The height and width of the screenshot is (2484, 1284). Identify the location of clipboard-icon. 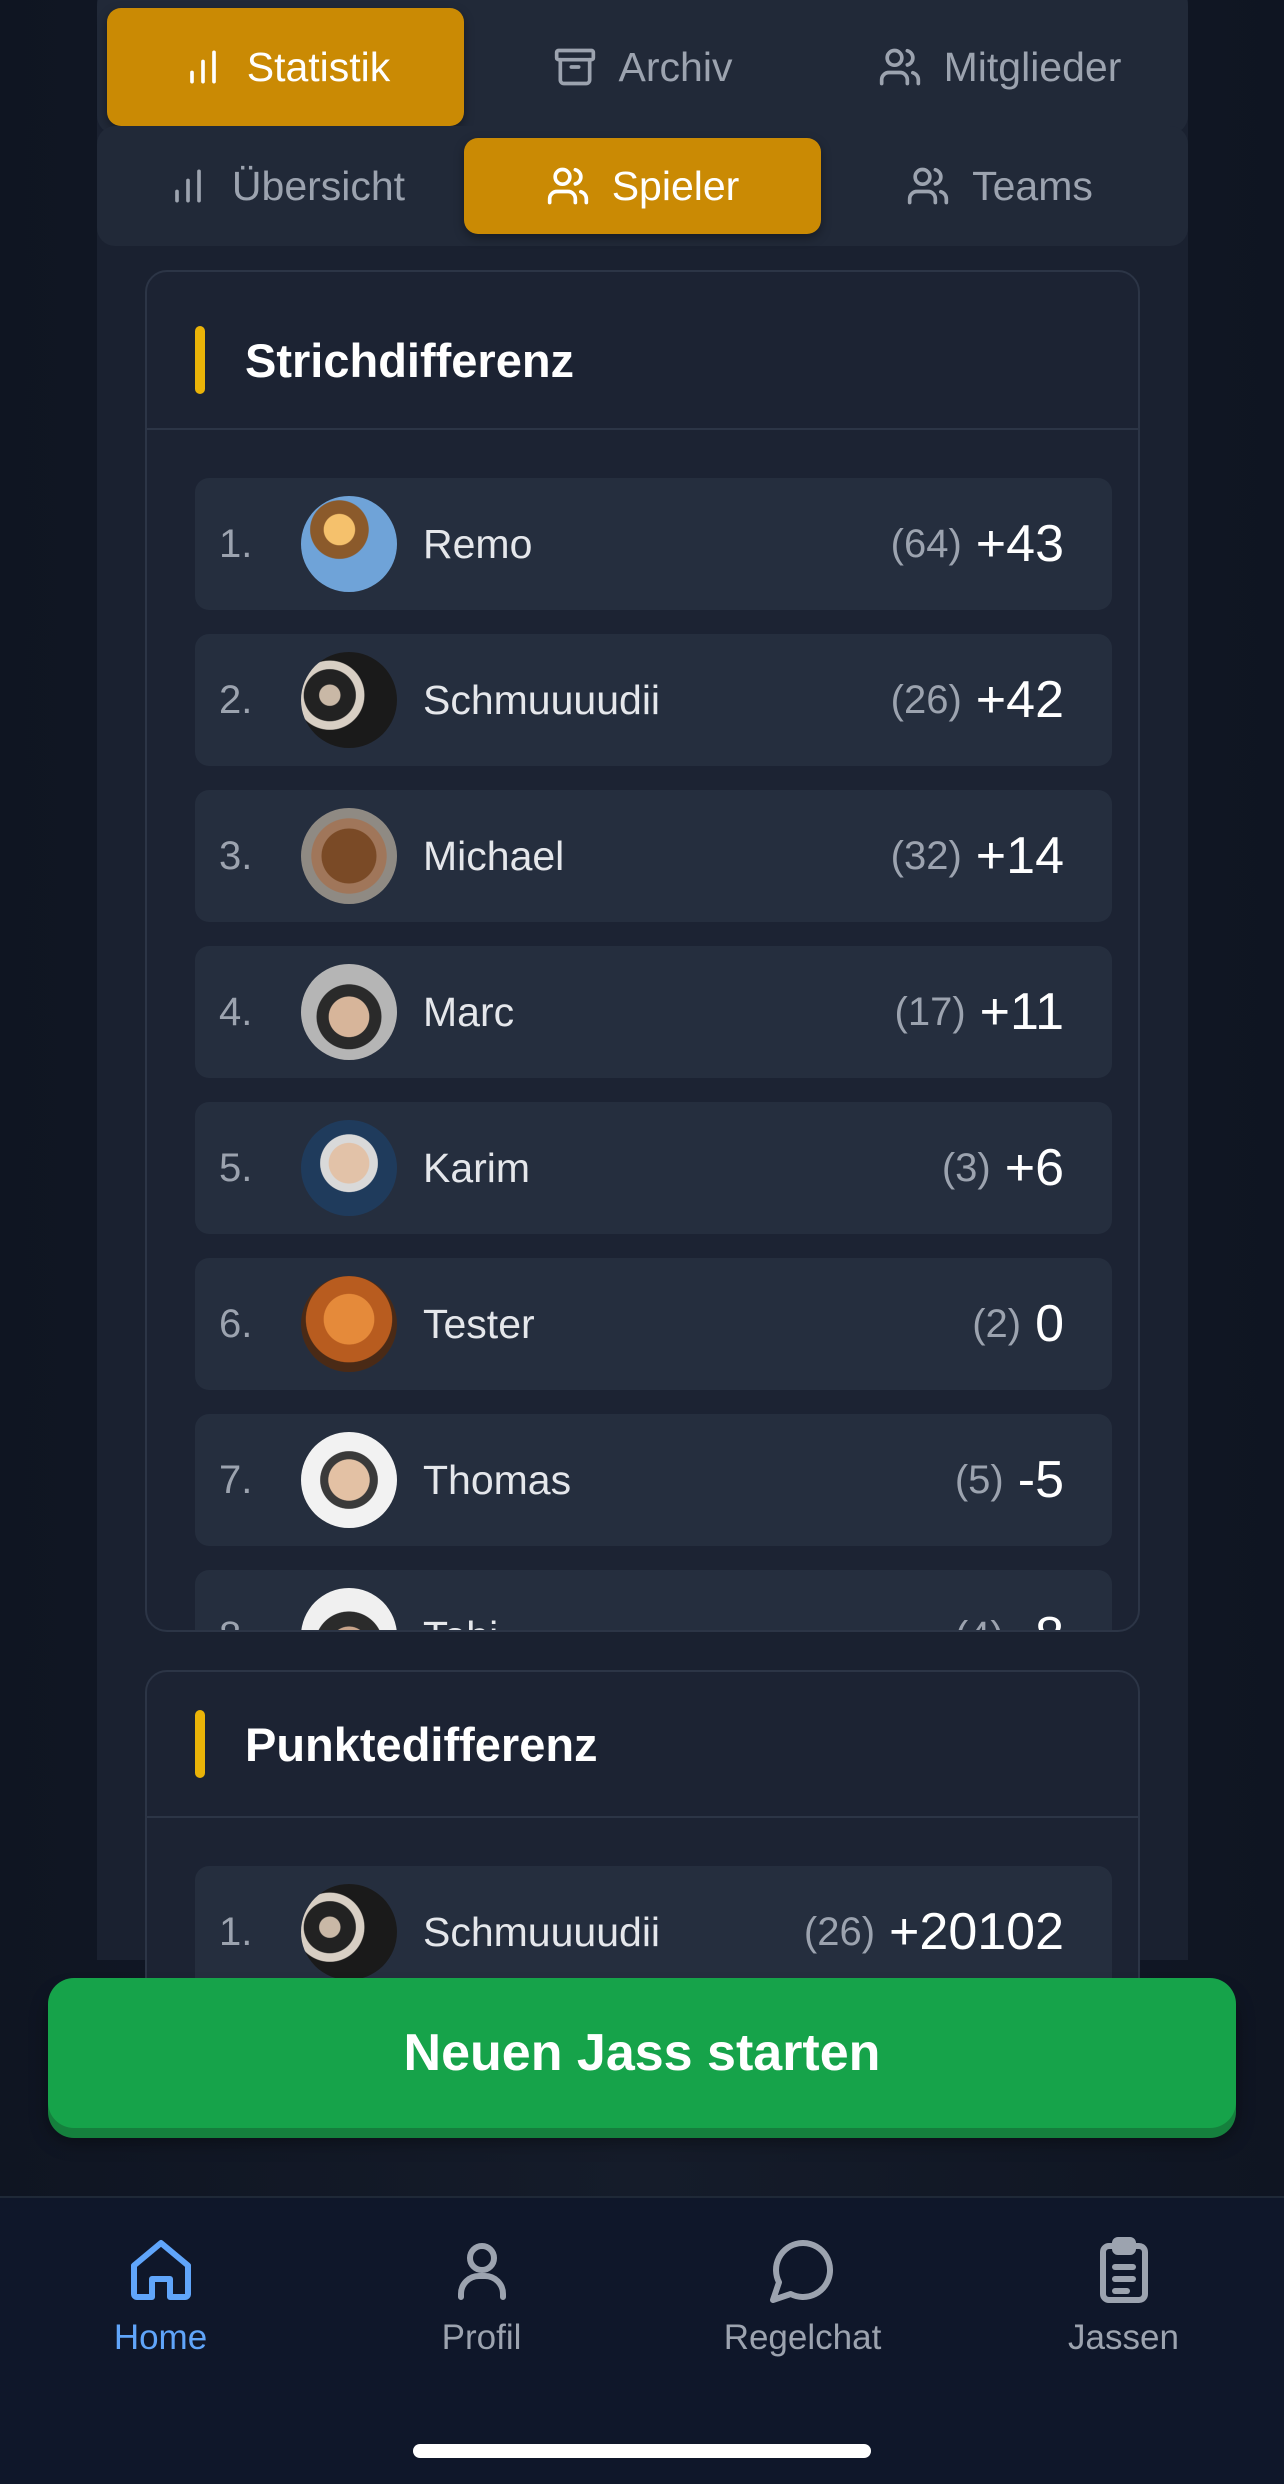
(1123, 2270).